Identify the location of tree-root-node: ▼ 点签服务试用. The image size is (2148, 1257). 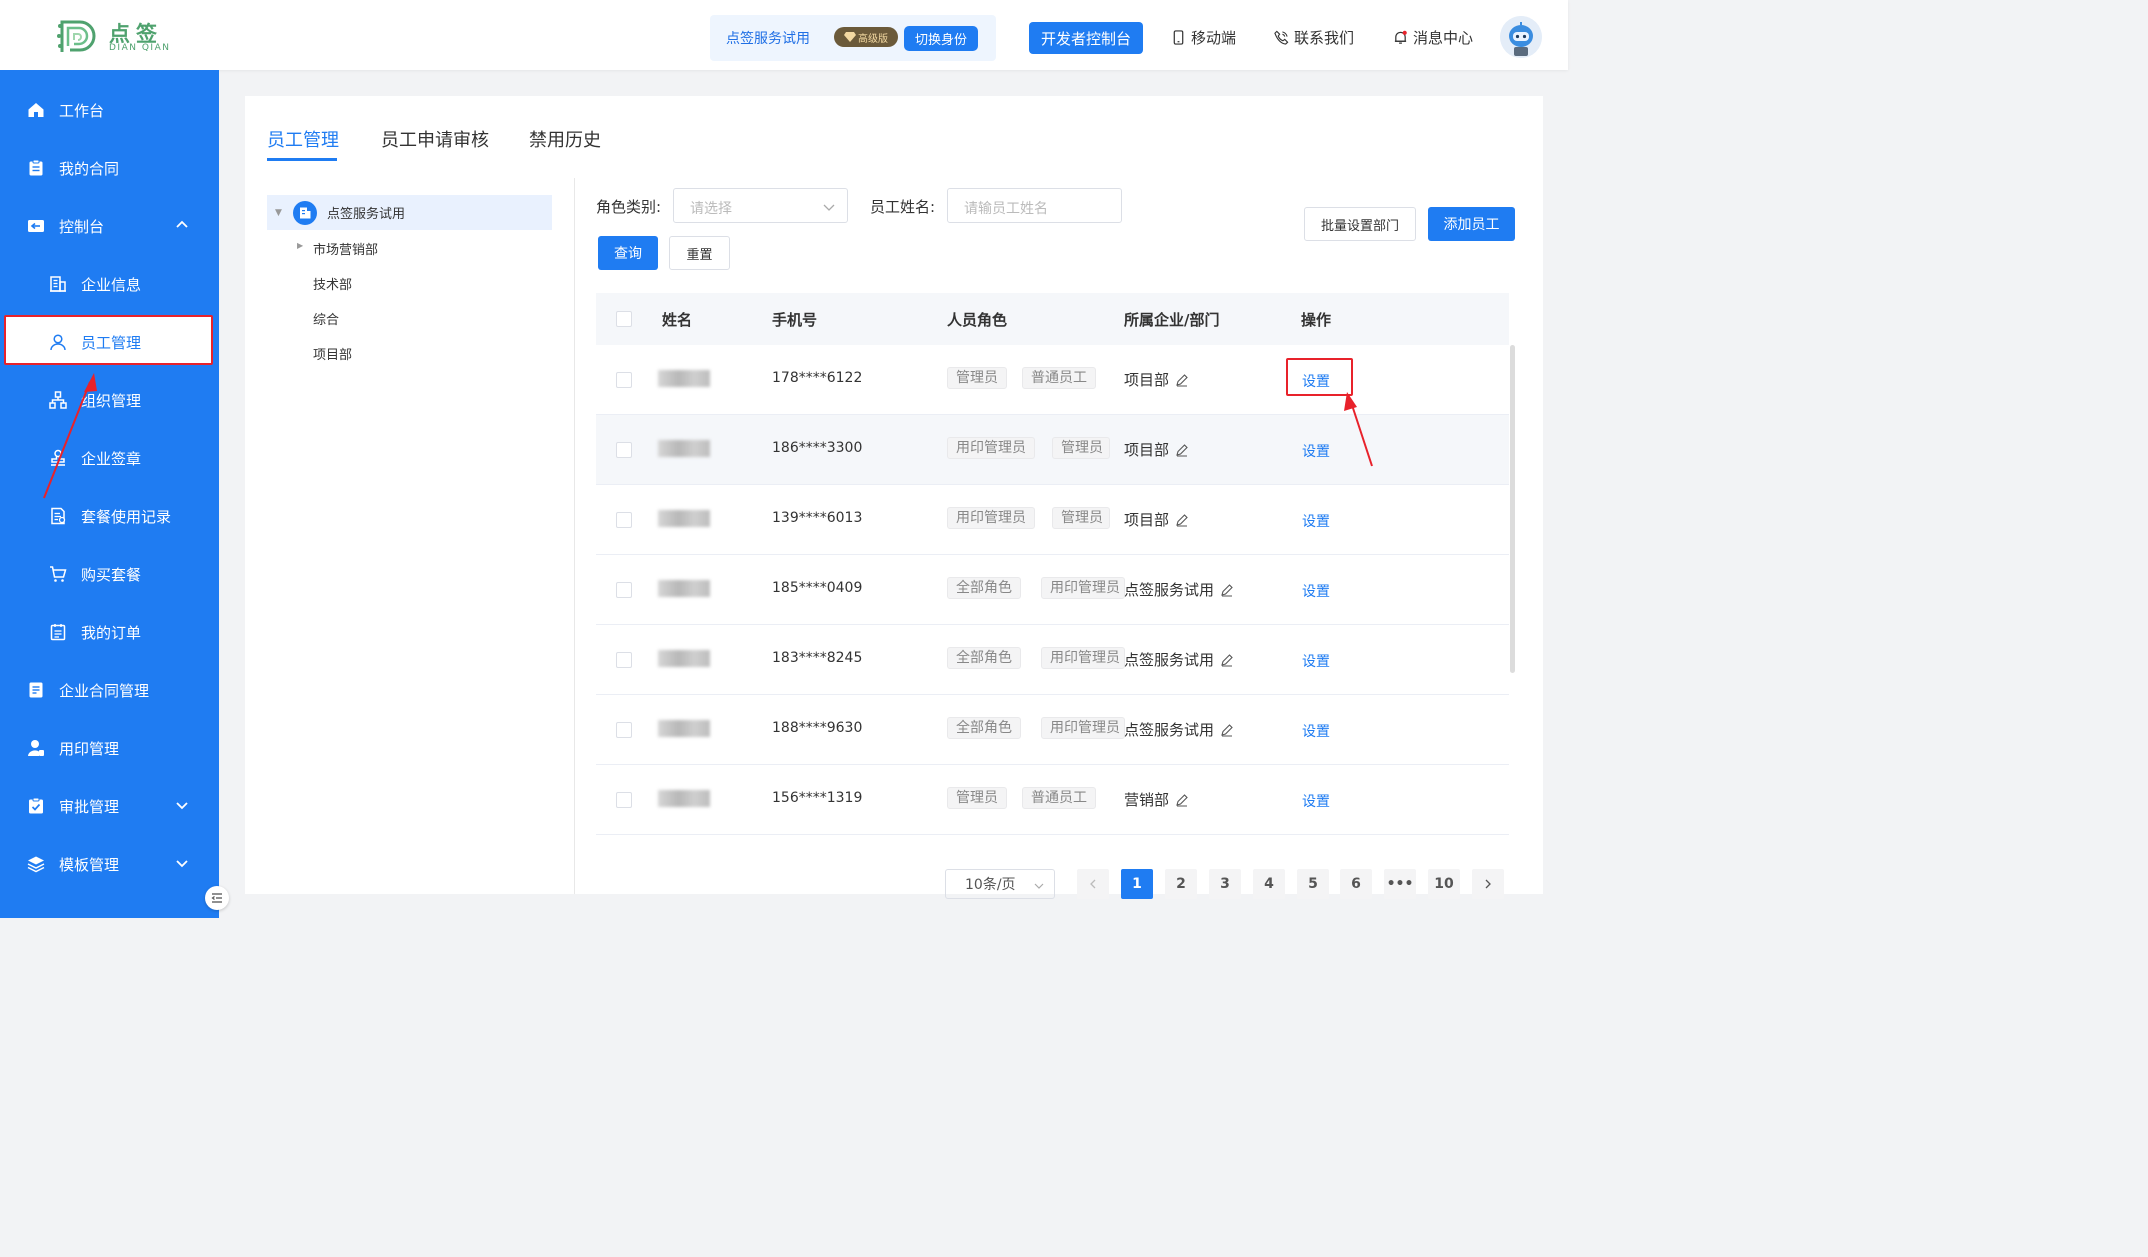
(409, 212).